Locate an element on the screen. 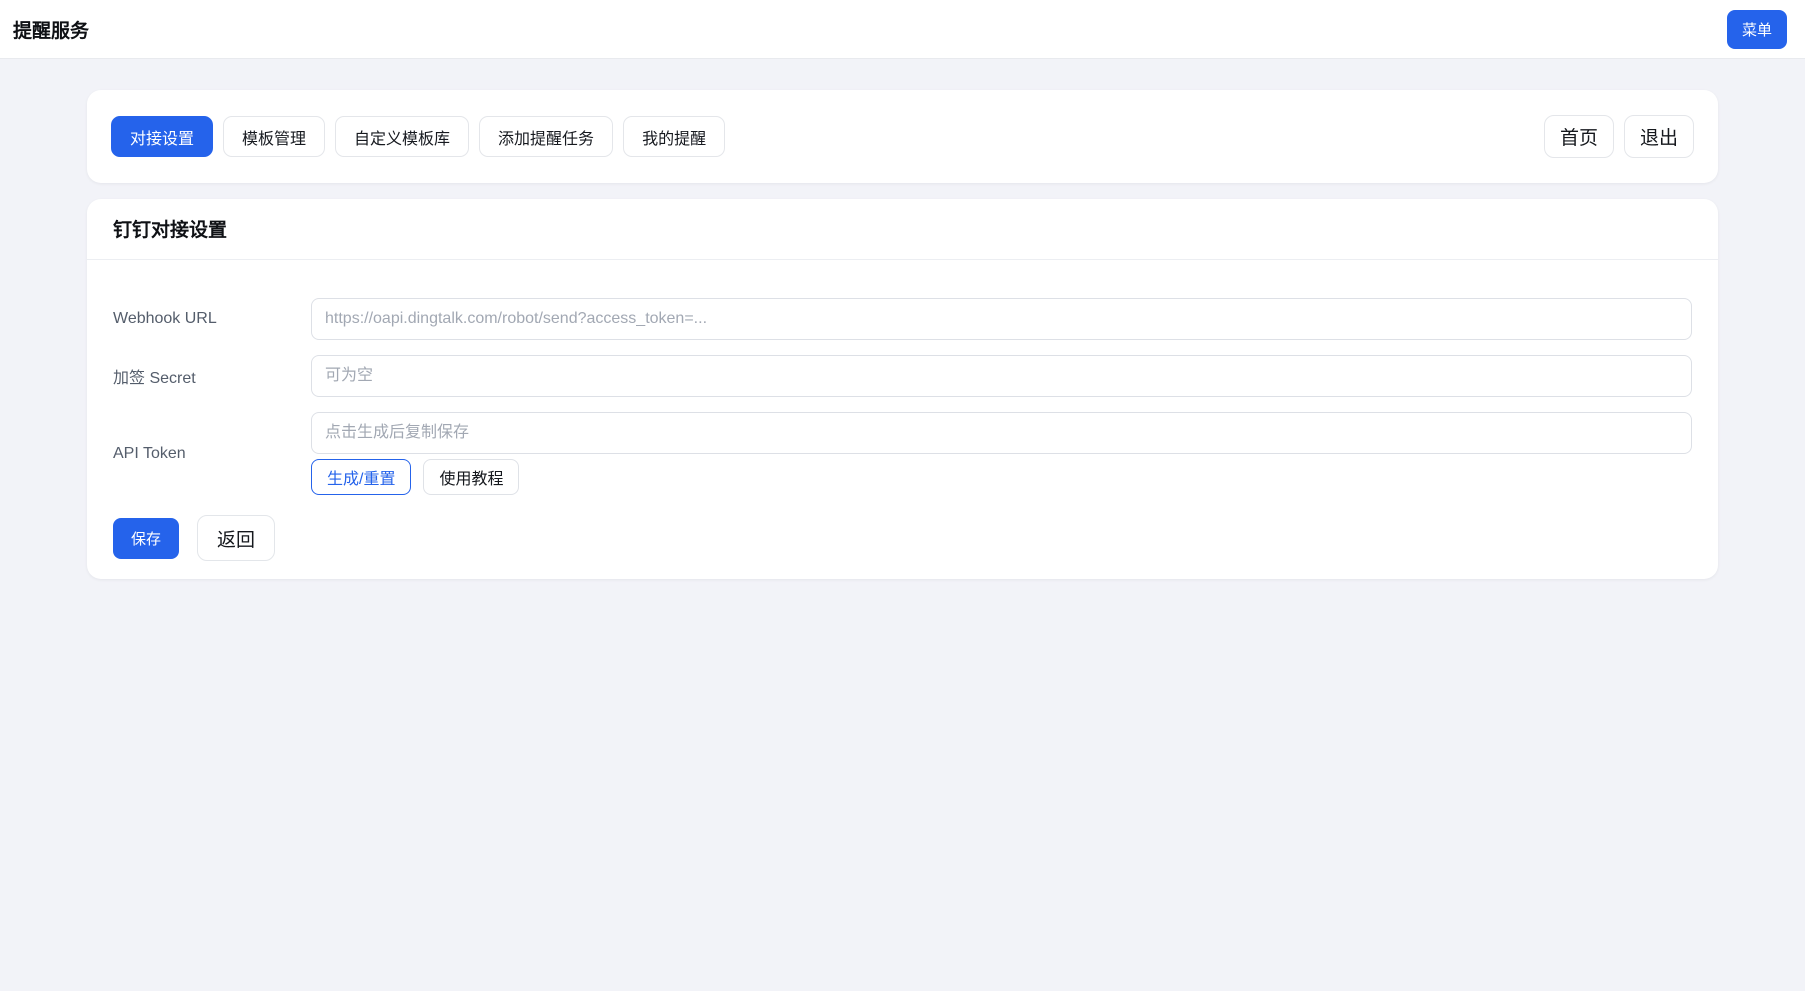 The width and height of the screenshot is (1805, 991). tab-my-reminders: 我的提醒 is located at coordinates (674, 136).